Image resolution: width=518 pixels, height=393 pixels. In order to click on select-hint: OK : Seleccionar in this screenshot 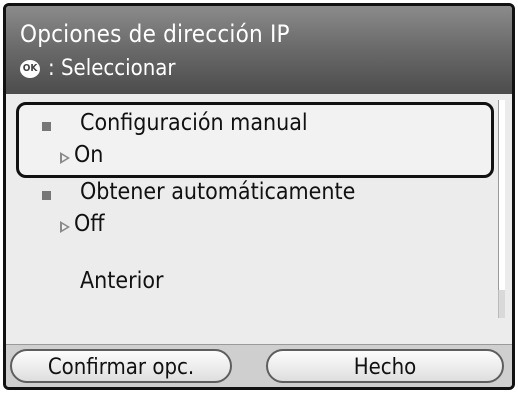, I will do `click(98, 68)`.